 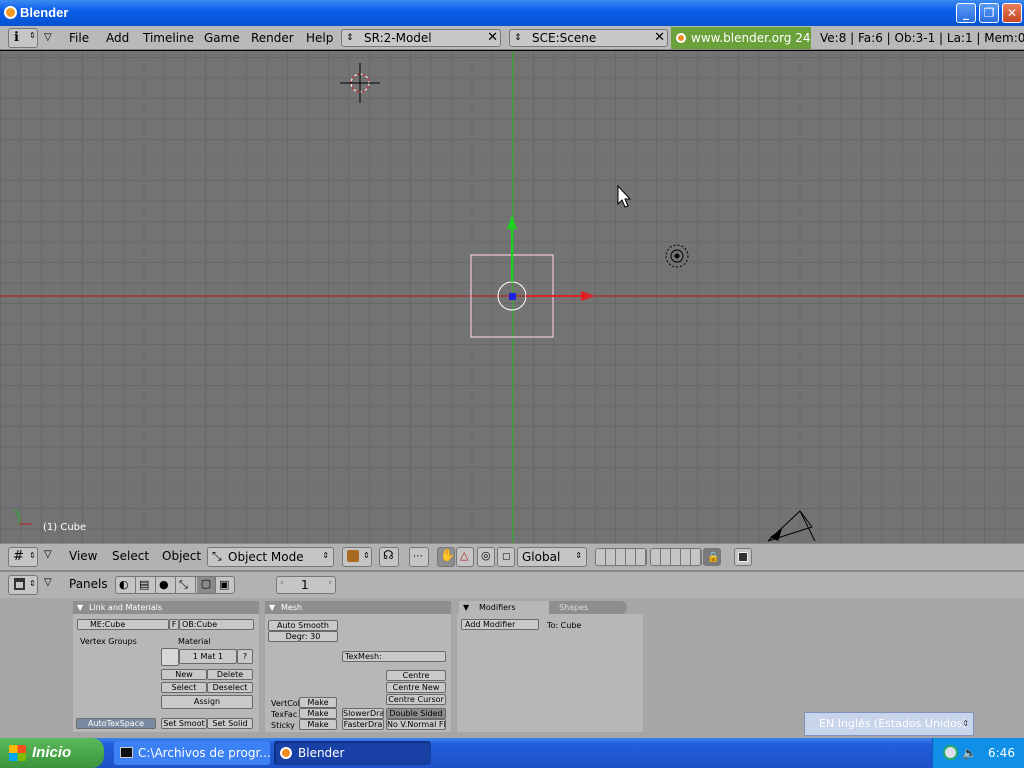 I want to click on make-vertcol-button: Make, so click(x=318, y=702).